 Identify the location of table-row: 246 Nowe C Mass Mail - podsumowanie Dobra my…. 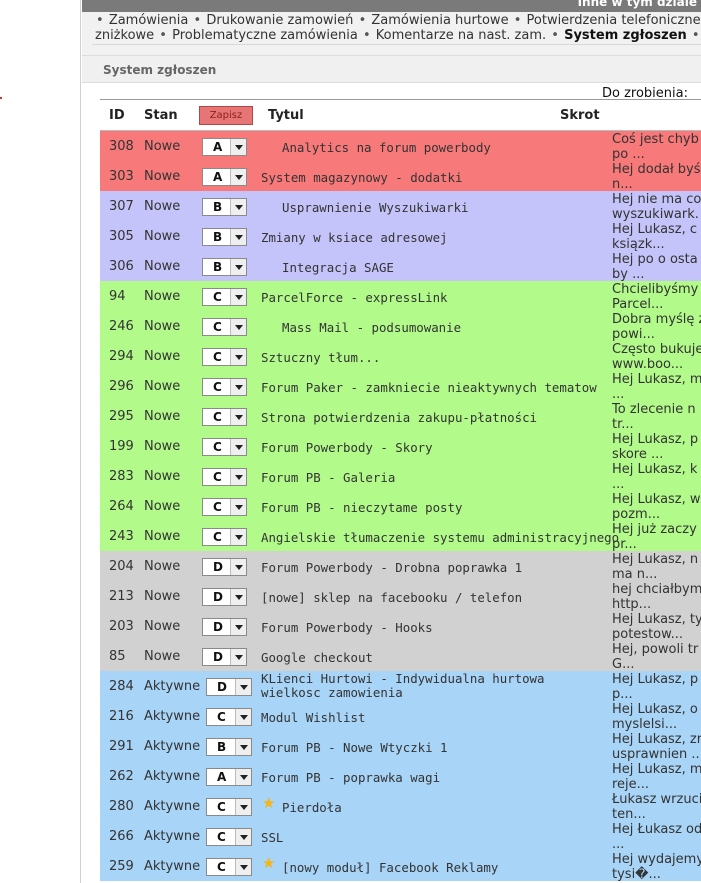
(400, 326).